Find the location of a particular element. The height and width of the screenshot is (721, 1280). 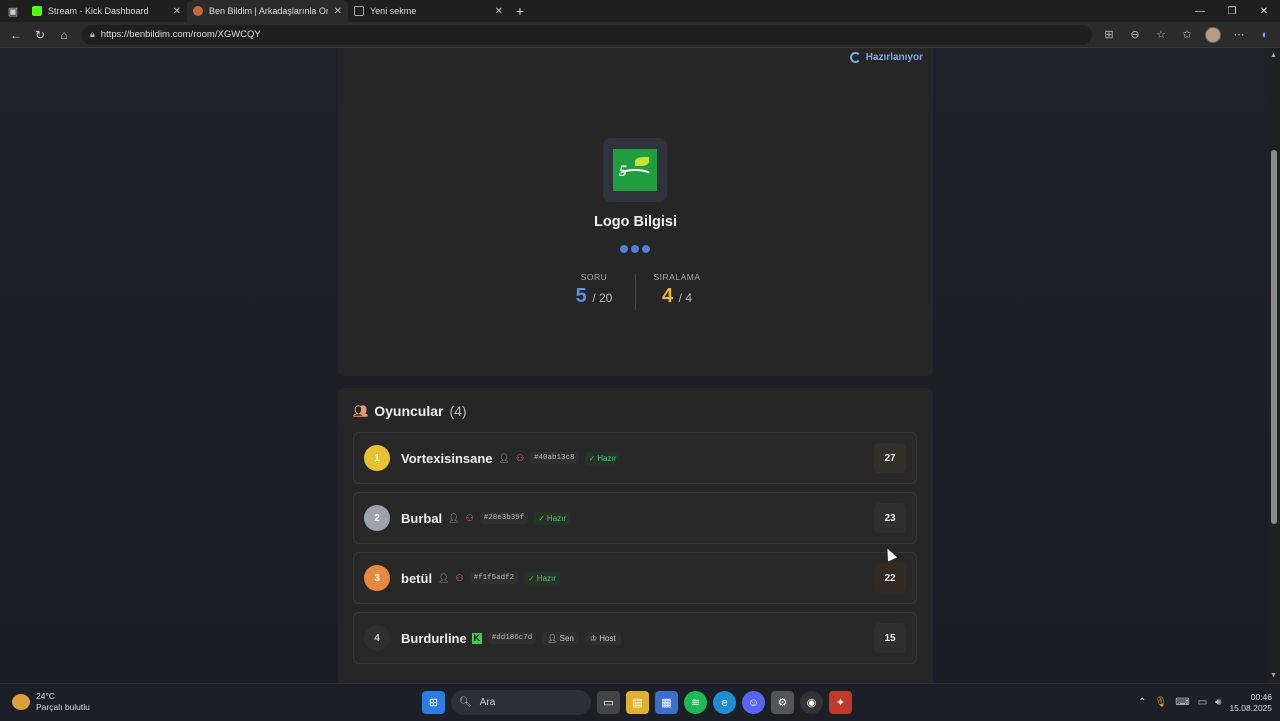

clock: 00:46 15.08.2025 is located at coordinates (1250, 703).